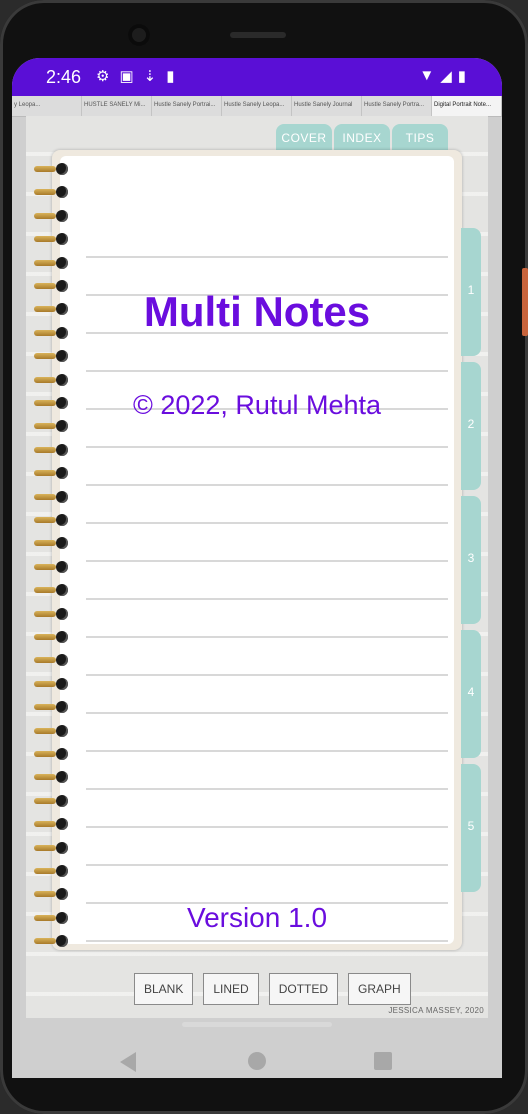  What do you see at coordinates (128, 1062) in the screenshot?
I see `back-icon` at bounding box center [128, 1062].